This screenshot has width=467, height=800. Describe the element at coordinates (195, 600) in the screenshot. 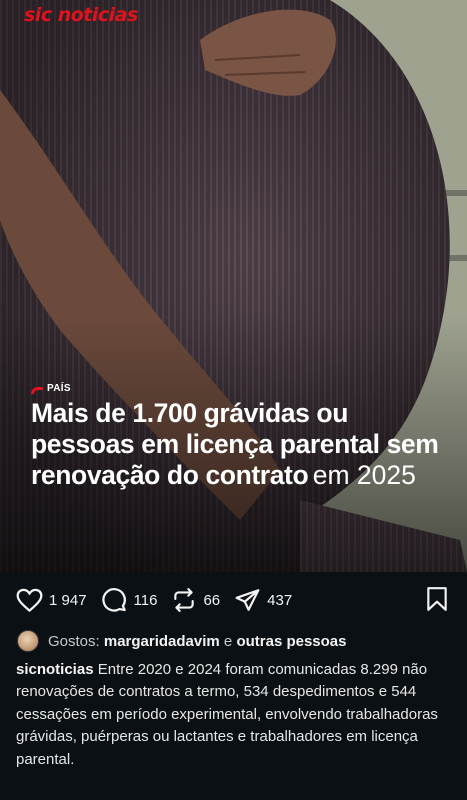

I see `repost-button: 66` at that location.